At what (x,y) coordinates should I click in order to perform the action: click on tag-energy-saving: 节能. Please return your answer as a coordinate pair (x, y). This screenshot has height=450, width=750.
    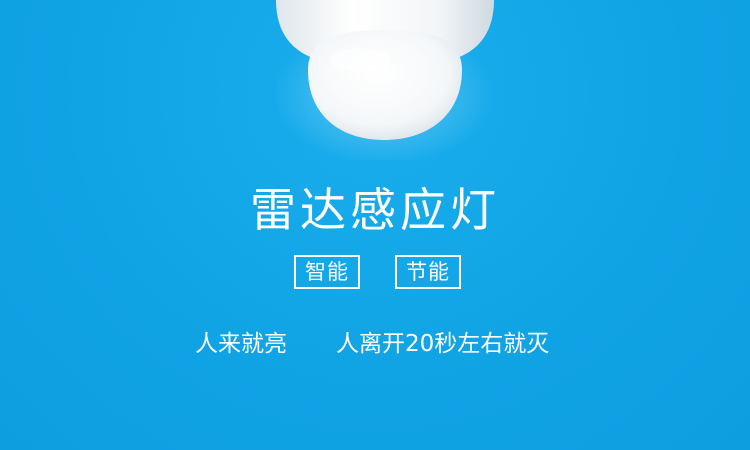
    Looking at the image, I should click on (428, 272).